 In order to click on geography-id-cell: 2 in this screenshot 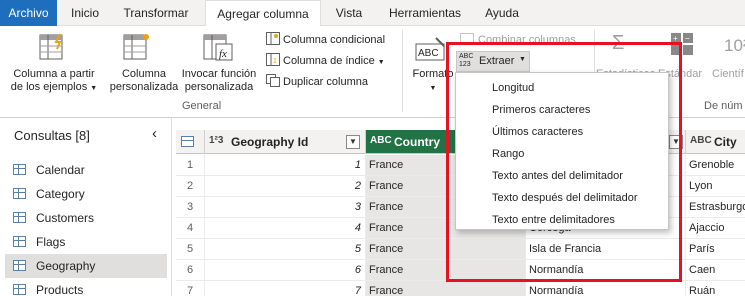, I will do `click(285, 186)`.